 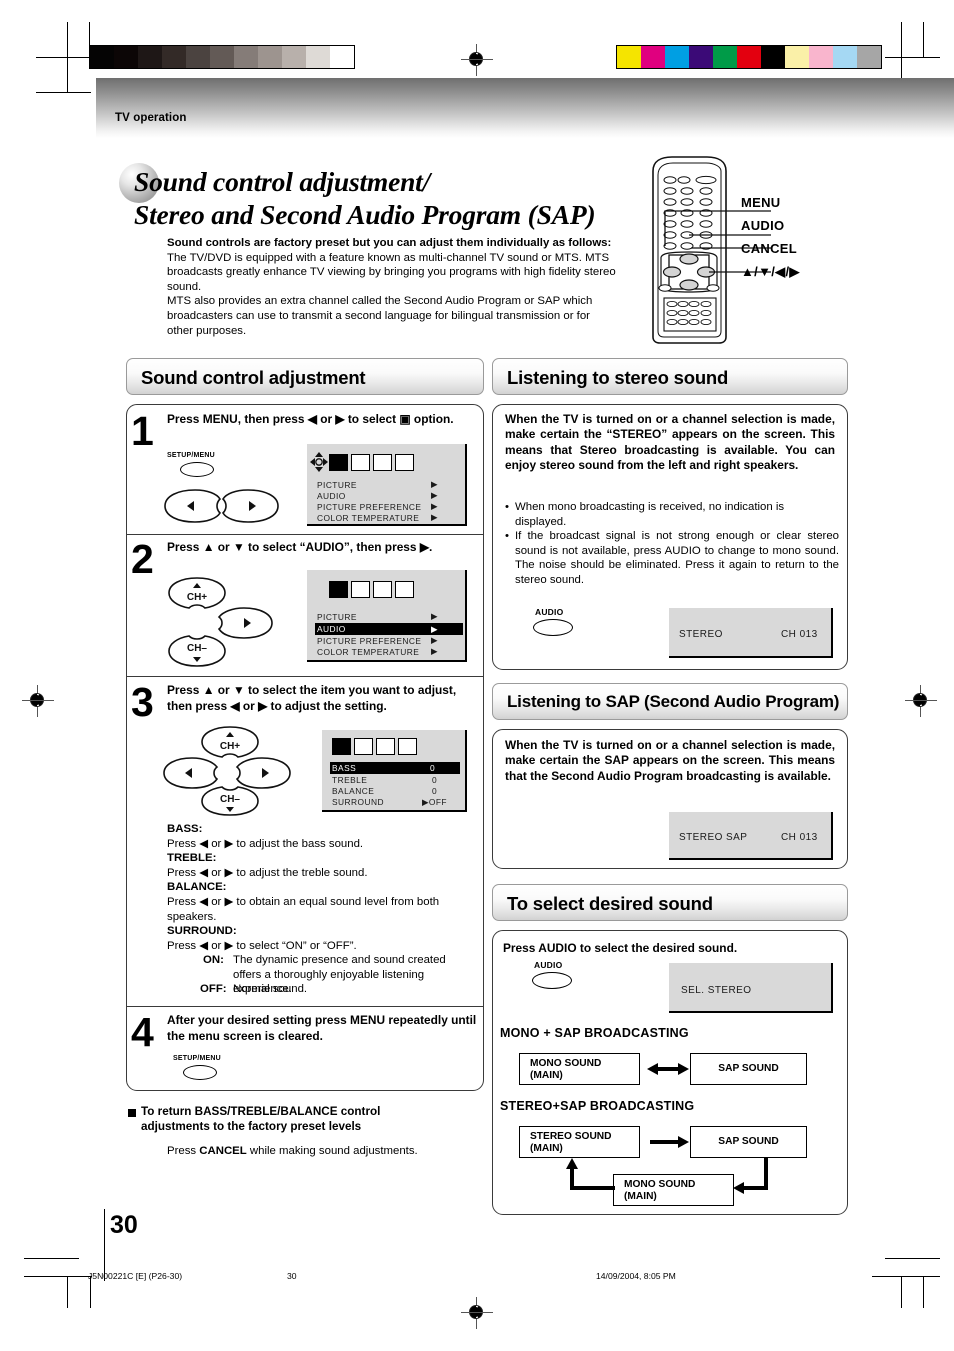 I want to click on running-head-band: TV operation, so click(x=525, y=108).